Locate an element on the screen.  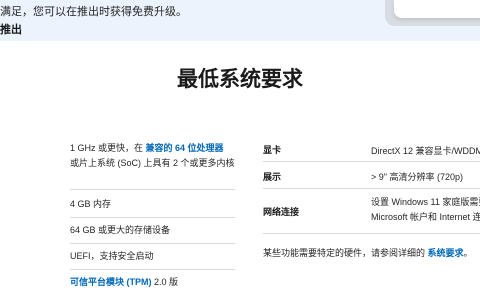
banner-text: 满足，您可以在推出时获得免费升级。 is located at coordinates (93, 12).